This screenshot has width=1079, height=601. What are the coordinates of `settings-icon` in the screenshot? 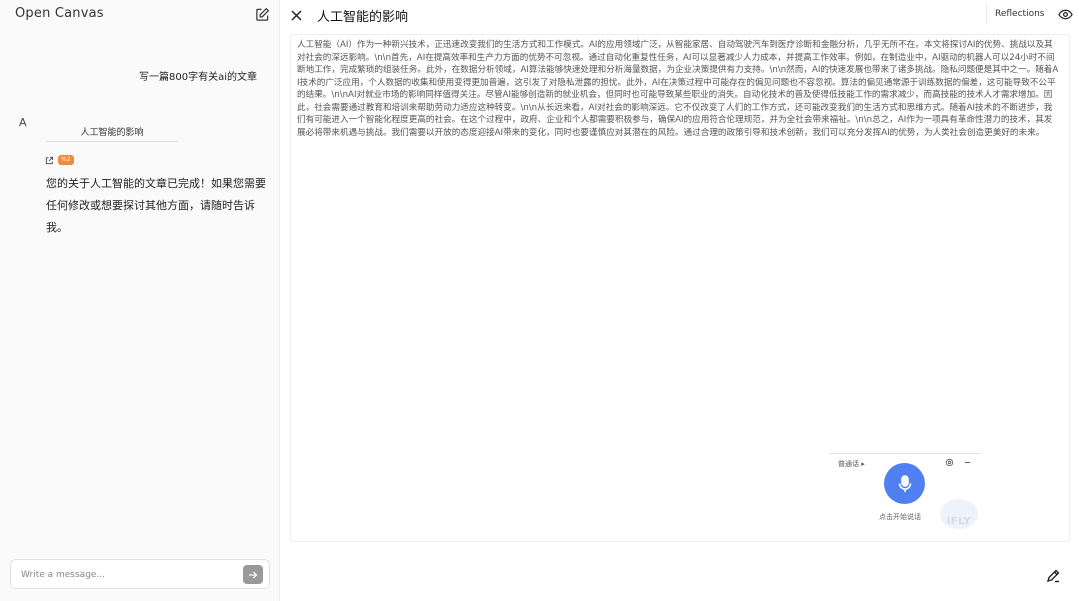 It's located at (949, 462).